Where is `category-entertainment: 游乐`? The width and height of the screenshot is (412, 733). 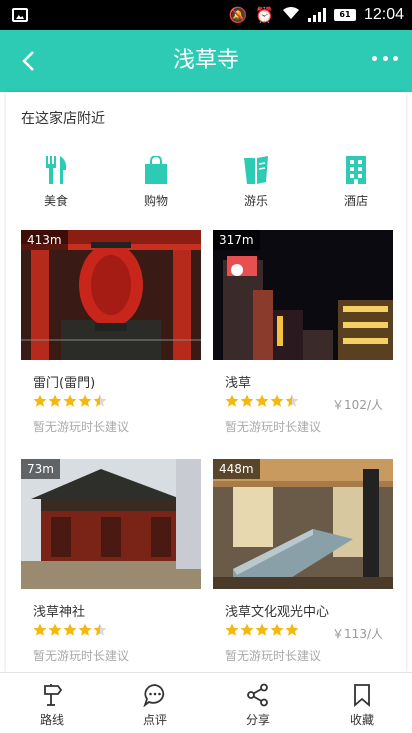 category-entertainment: 游乐 is located at coordinates (256, 182).